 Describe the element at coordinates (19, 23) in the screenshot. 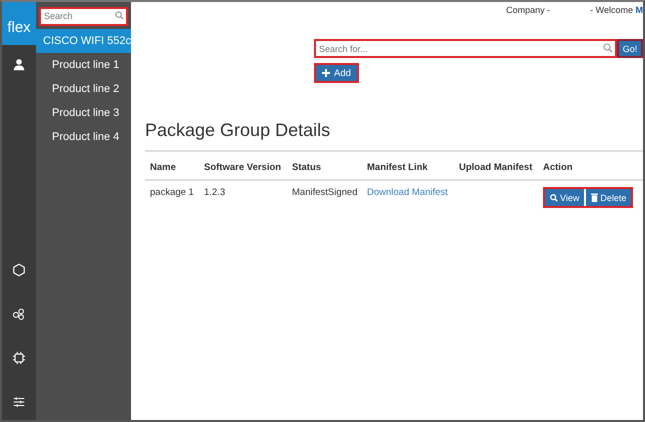

I see `logo: flex` at that location.